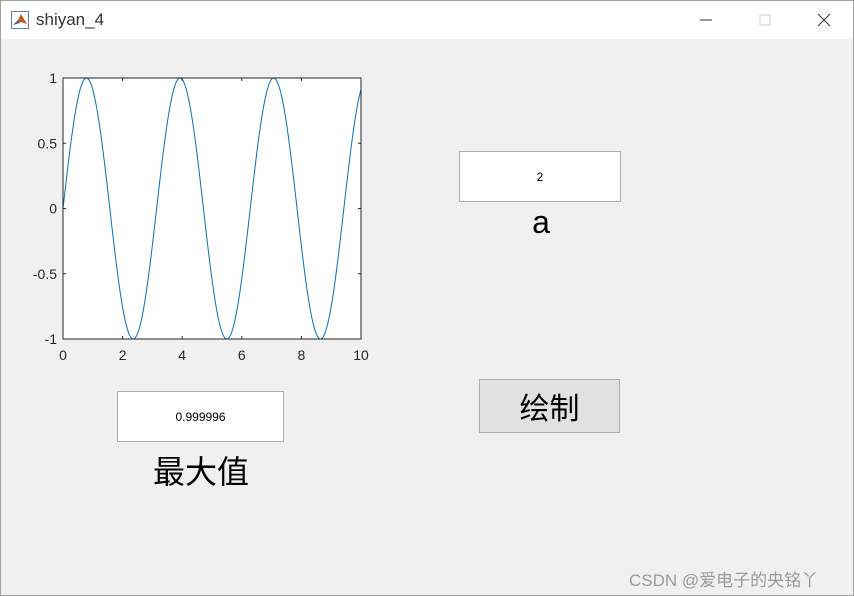  Describe the element at coordinates (541, 222) in the screenshot. I see `a-label: a` at that location.